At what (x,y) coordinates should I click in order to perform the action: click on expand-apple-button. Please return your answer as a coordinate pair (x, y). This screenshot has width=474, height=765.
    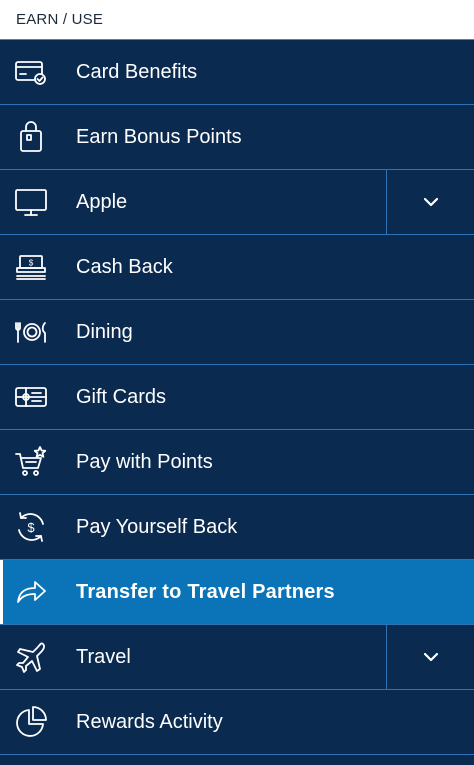
    Looking at the image, I should click on (430, 202).